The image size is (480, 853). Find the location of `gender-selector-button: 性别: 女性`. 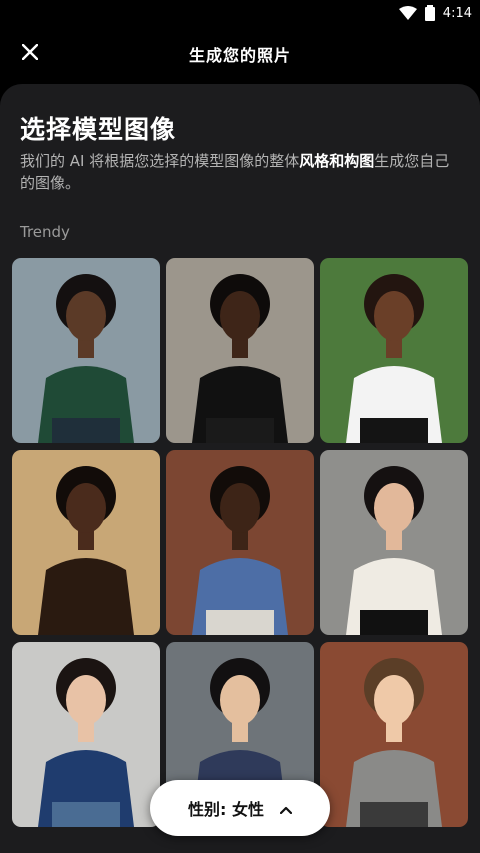

gender-selector-button: 性别: 女性 is located at coordinates (240, 808).